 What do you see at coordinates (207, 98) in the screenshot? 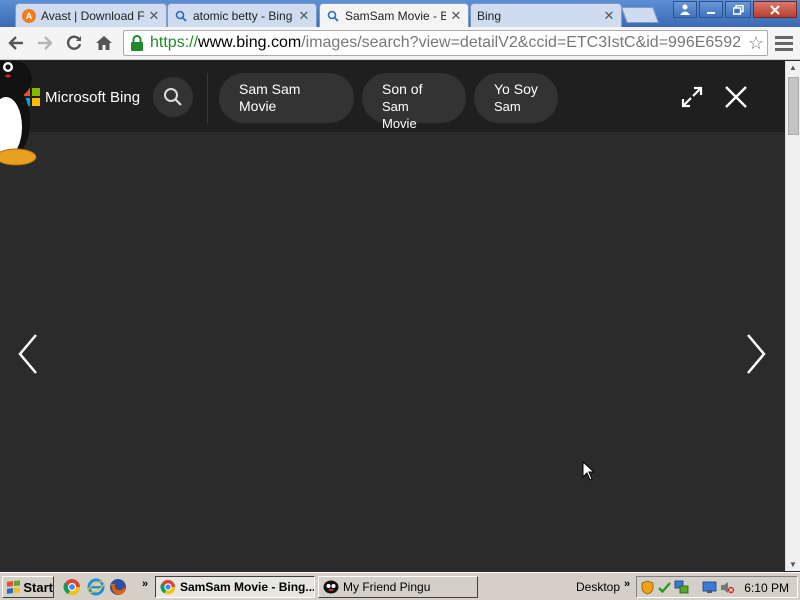
I see `header-divider` at bounding box center [207, 98].